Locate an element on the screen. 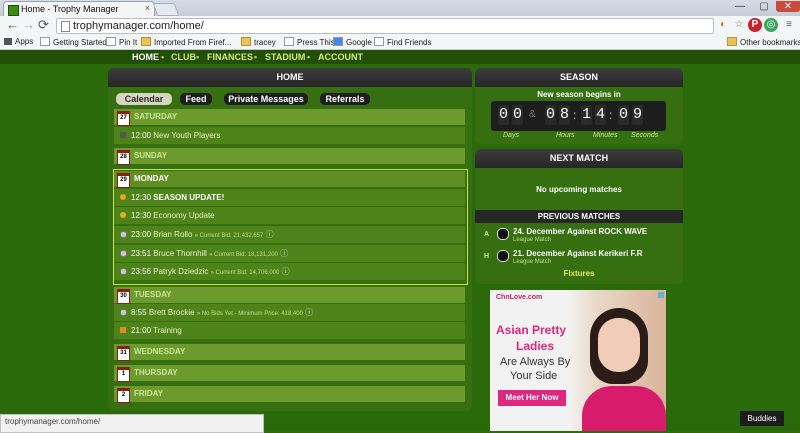 This screenshot has height=433, width=800. close-window-icon: ✕ is located at coordinates (788, 6).